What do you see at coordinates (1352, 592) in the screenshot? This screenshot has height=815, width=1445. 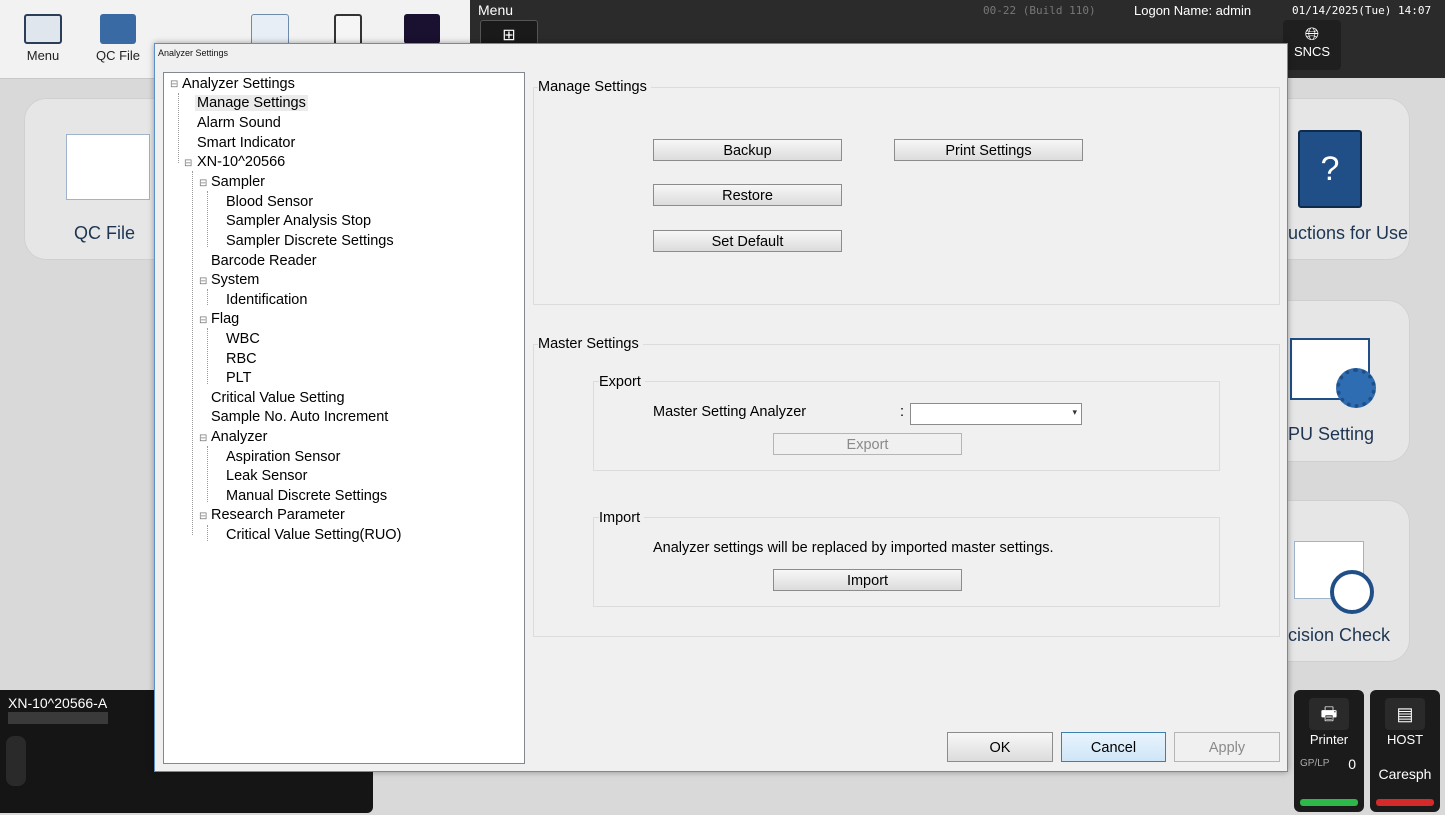 I see `clock-icon` at bounding box center [1352, 592].